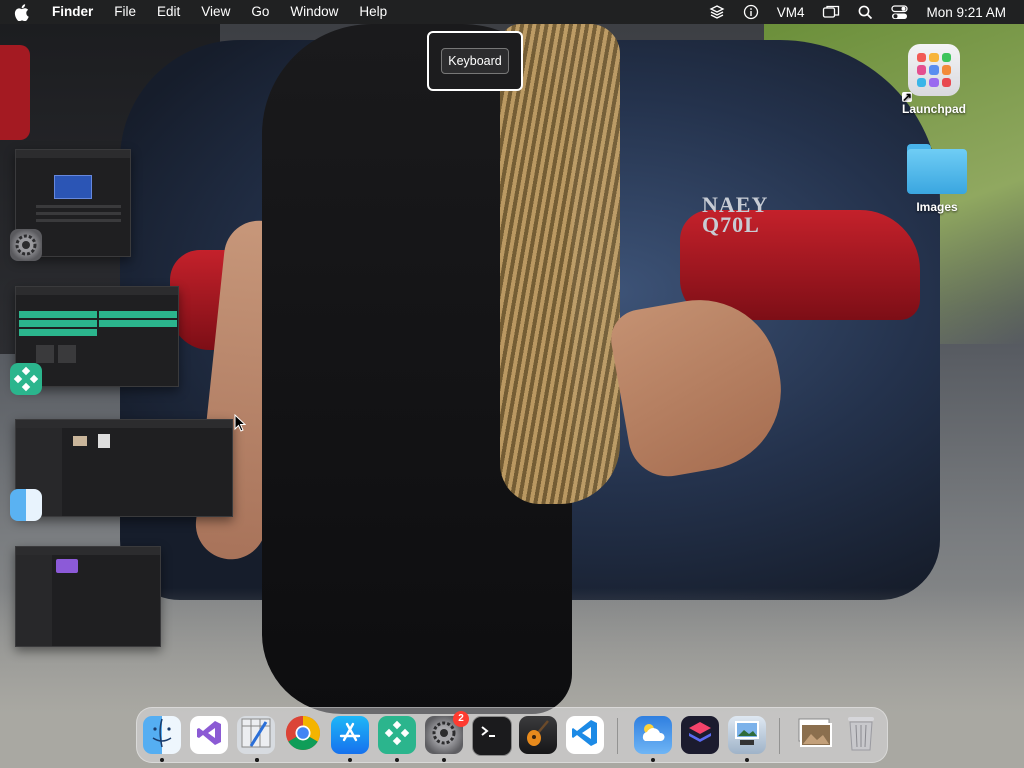 This screenshot has height=768, width=1024. I want to click on info-icon, so click(751, 12).